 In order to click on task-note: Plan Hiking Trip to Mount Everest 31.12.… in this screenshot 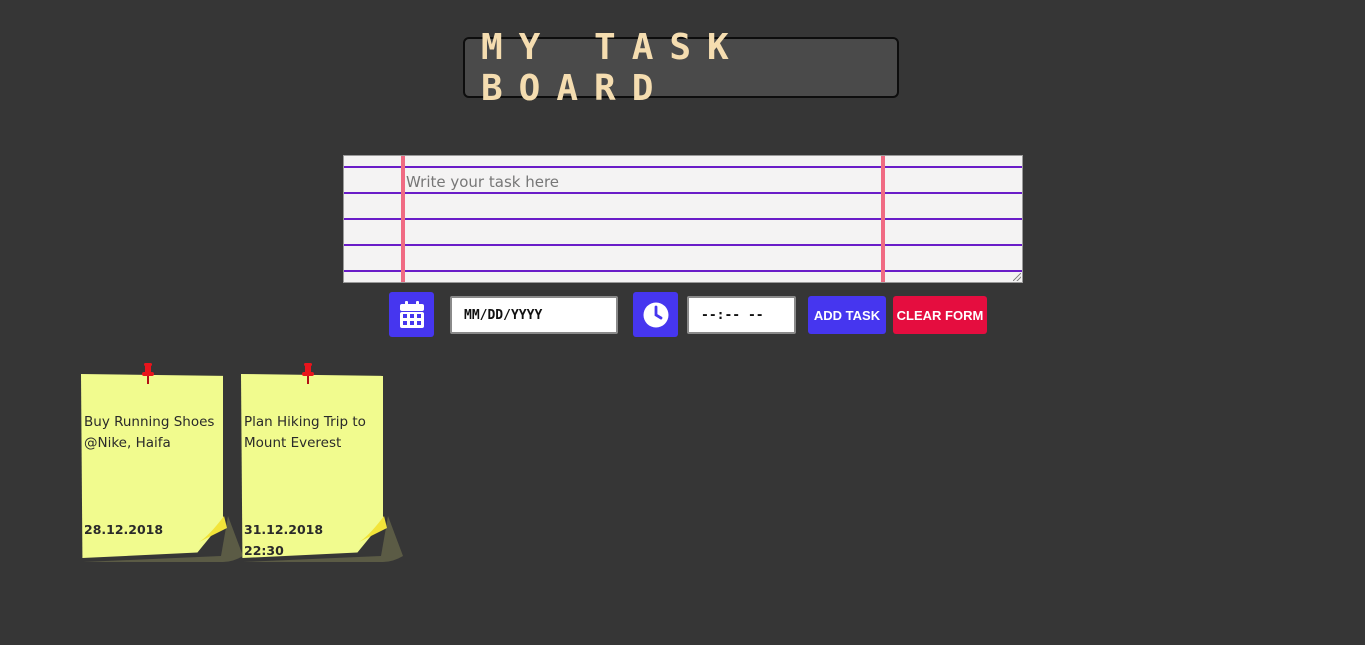, I will do `click(326, 465)`.